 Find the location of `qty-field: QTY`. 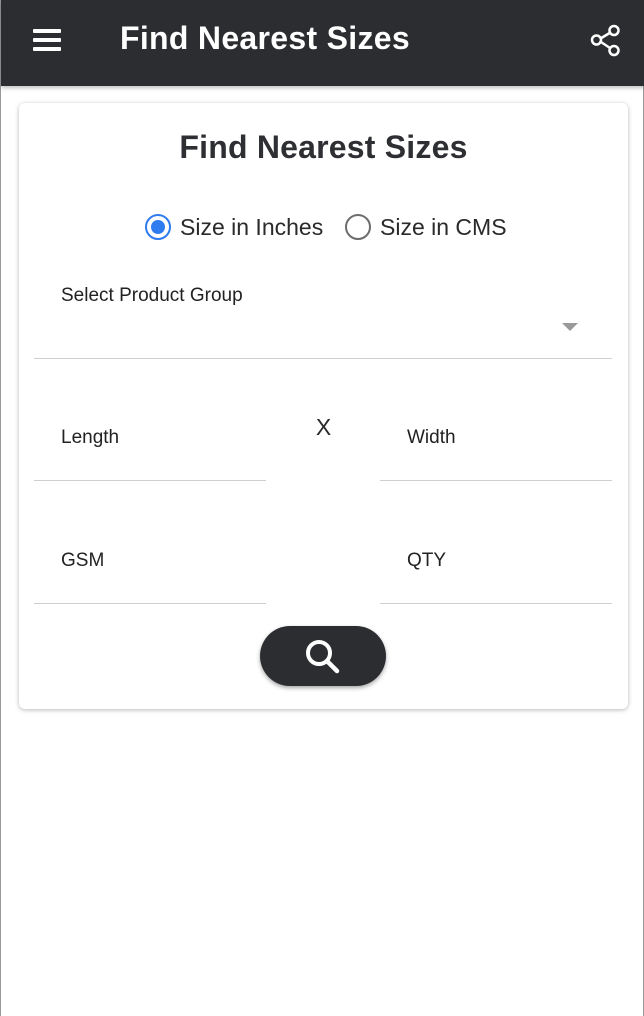

qty-field: QTY is located at coordinates (496, 570).